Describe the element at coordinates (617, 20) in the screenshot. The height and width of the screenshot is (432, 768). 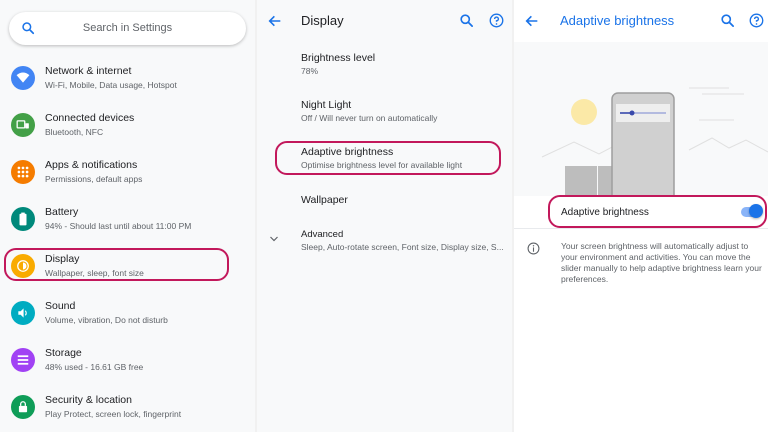
I see `page-title: Adaptive brightness` at that location.